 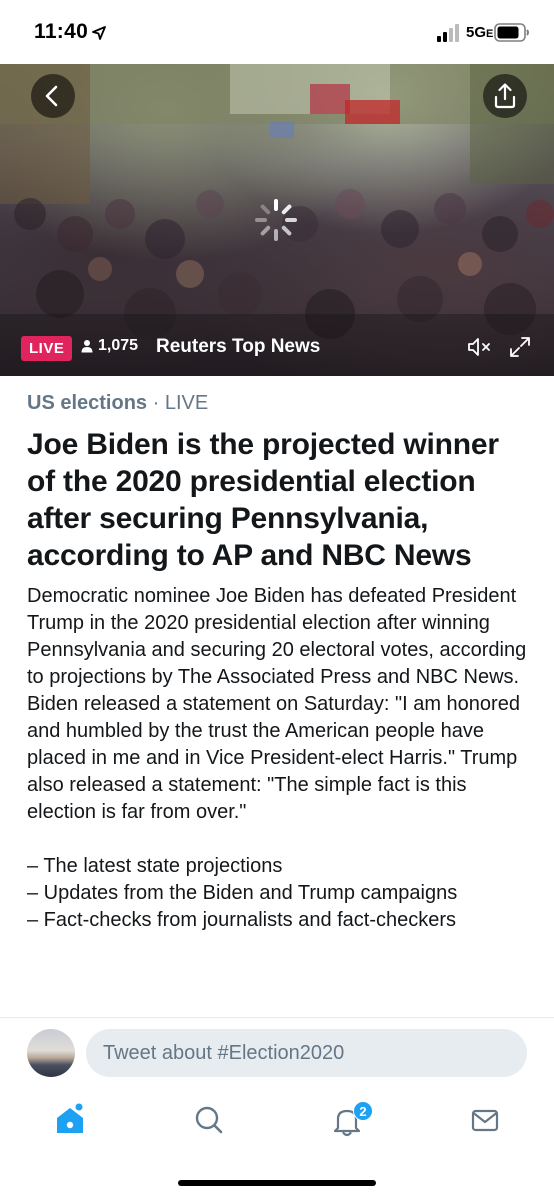 I want to click on notification-count-badge: 2, so click(x=363, y=1111).